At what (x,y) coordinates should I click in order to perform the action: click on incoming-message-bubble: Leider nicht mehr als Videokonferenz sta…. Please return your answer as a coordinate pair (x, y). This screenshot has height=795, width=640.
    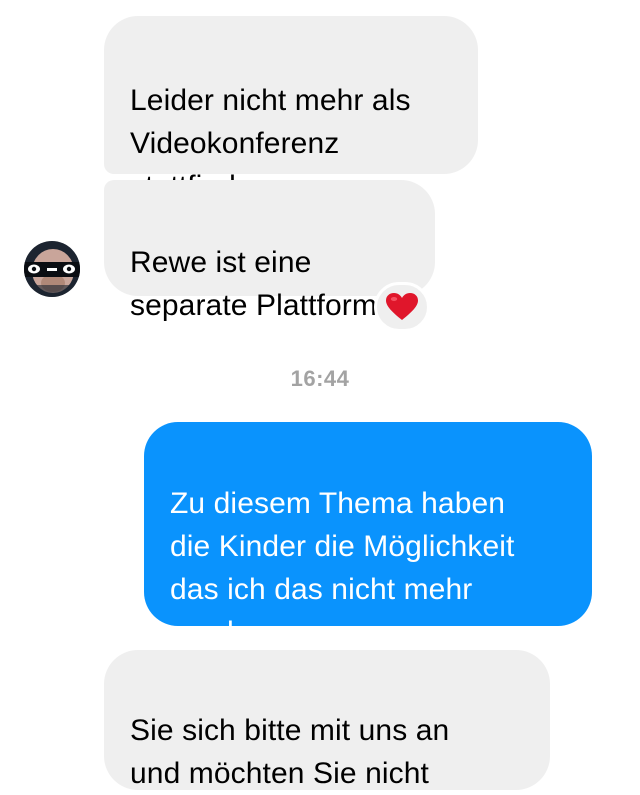
    Looking at the image, I should click on (291, 109).